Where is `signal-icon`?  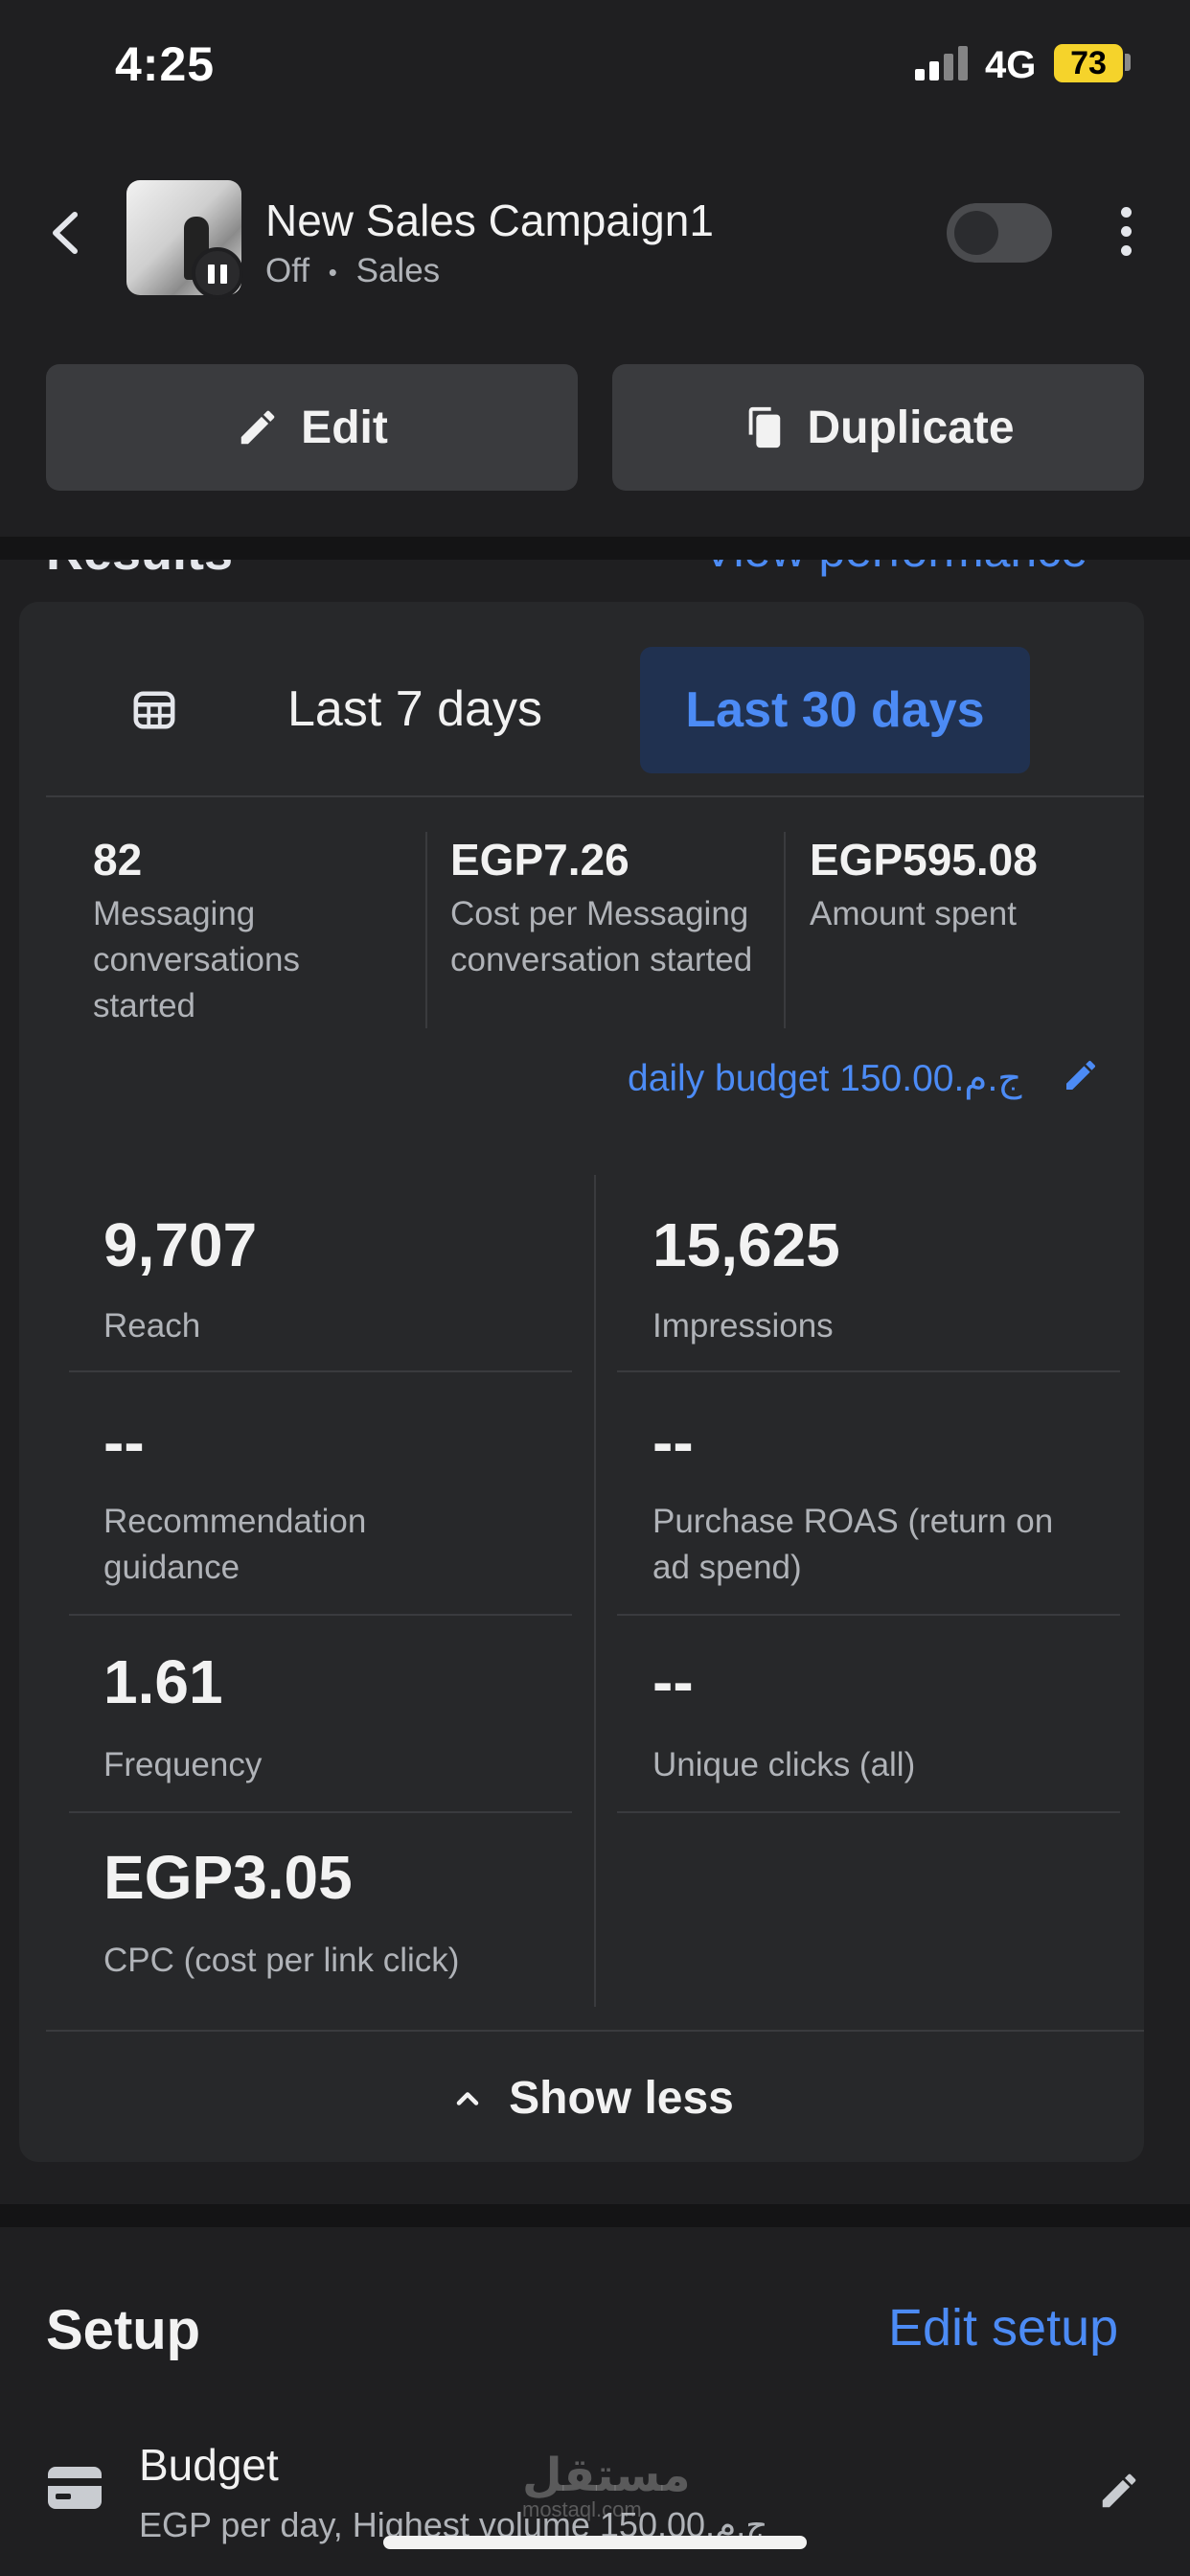
signal-icon is located at coordinates (943, 63).